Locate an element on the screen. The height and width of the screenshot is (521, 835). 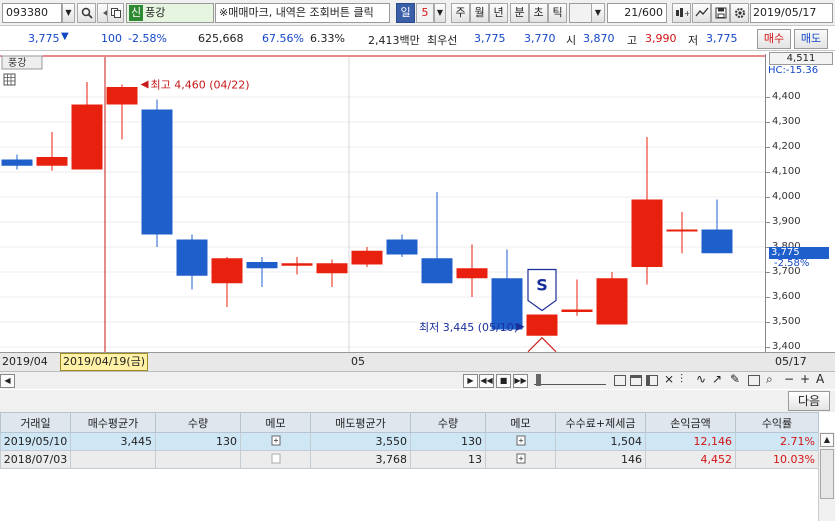
period-second-button: 초 is located at coordinates (538, 13).